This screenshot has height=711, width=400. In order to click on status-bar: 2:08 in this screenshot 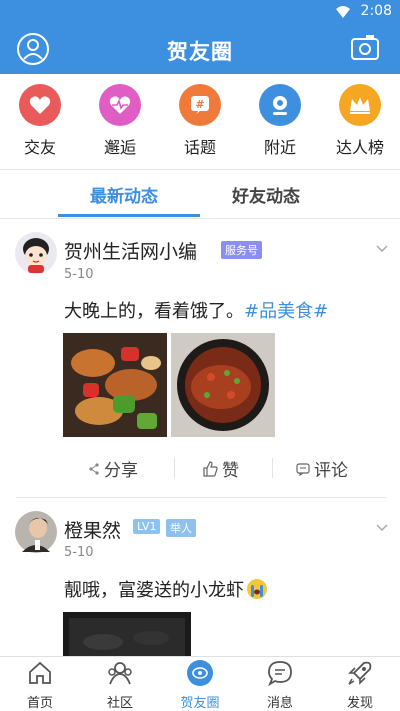, I will do `click(200, 12)`.